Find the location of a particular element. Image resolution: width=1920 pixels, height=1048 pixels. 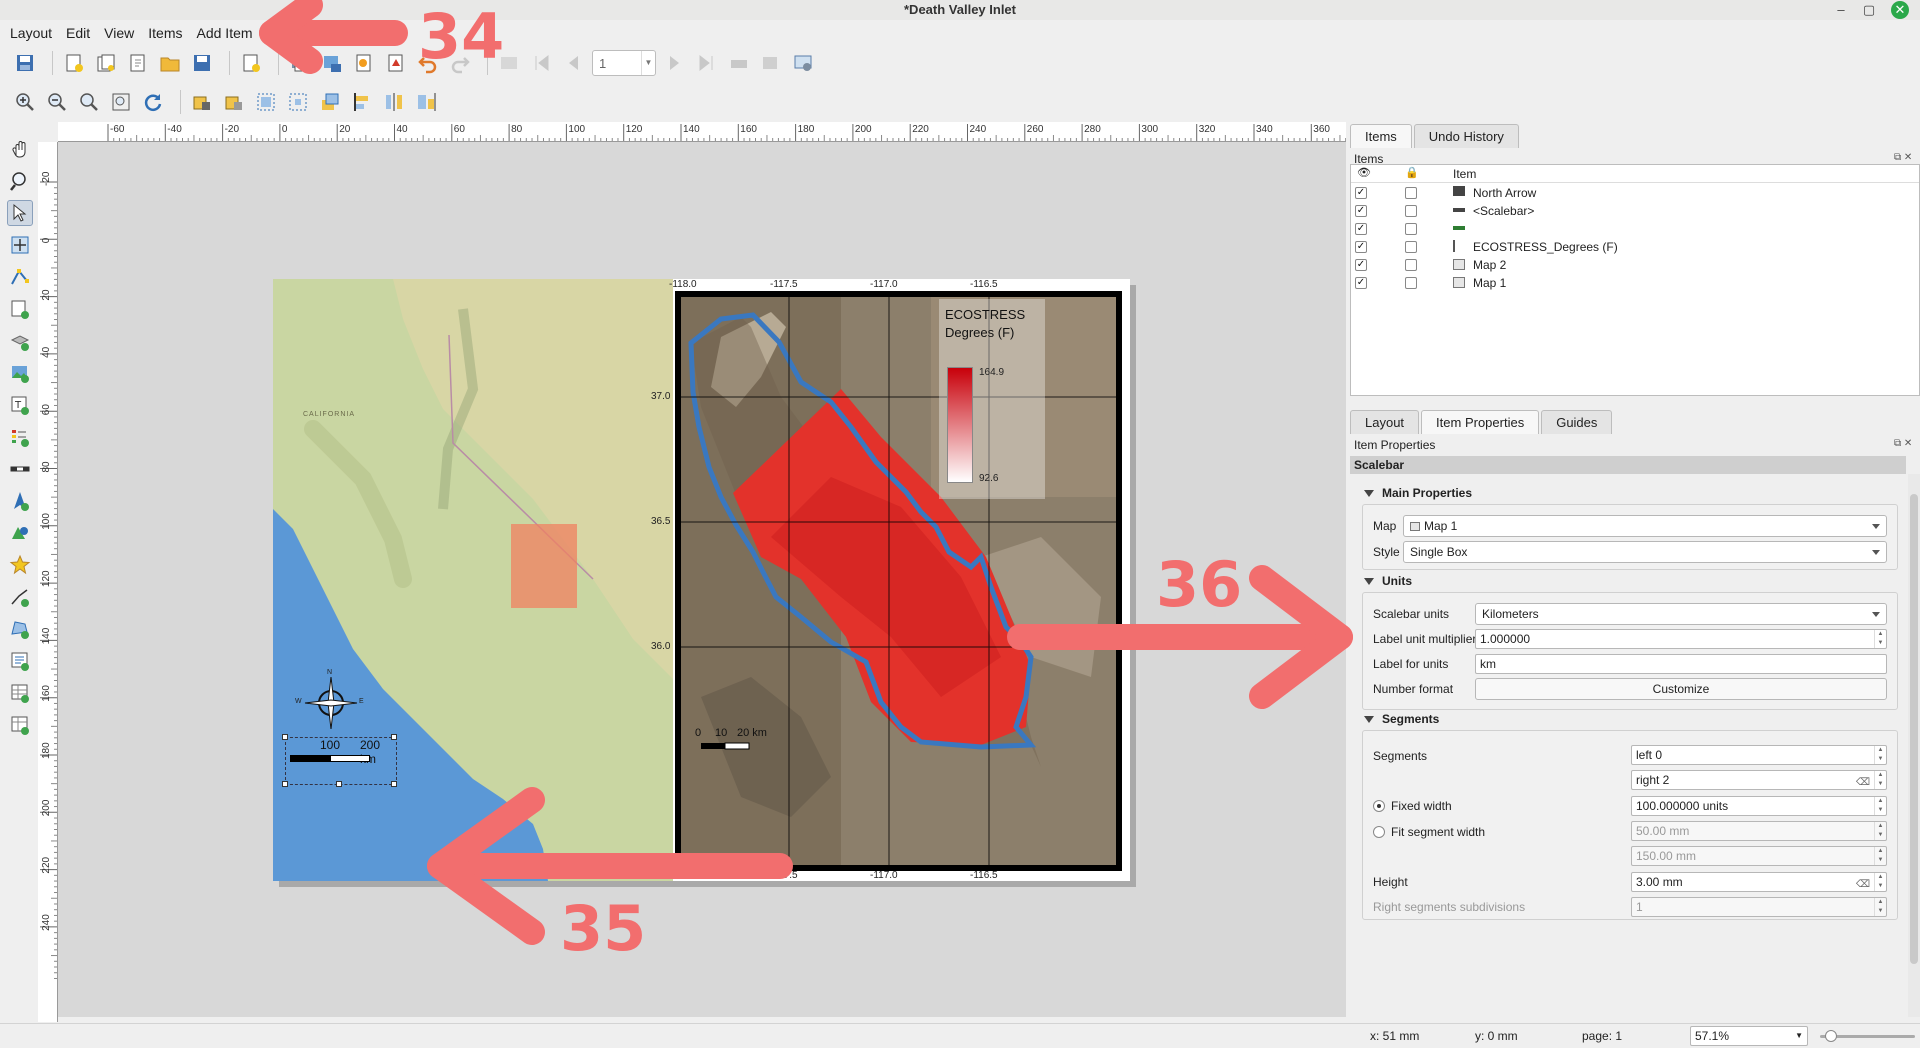

open-template-icon is located at coordinates (170, 63).